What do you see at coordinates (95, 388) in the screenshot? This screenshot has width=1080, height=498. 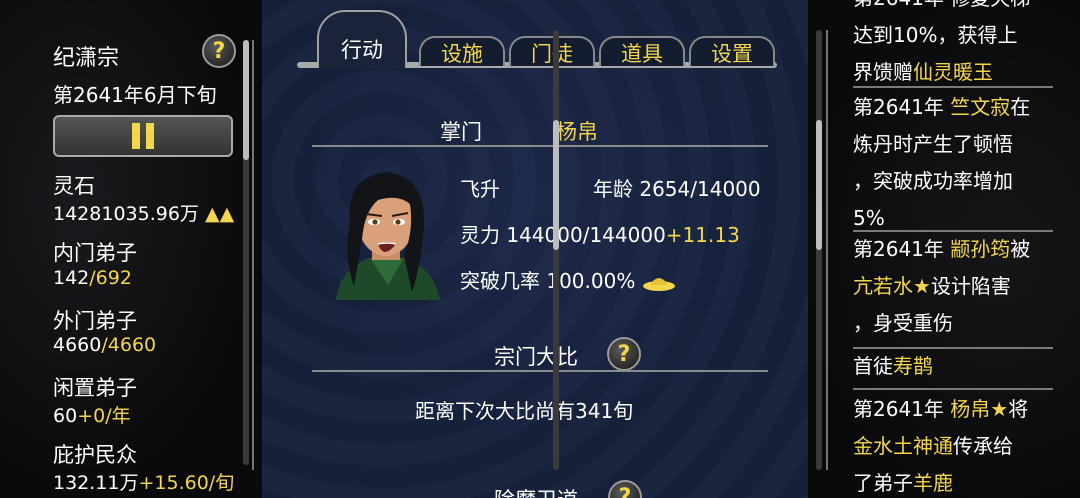 I see `stat-label-idle-disciples: 闲置弟子` at bounding box center [95, 388].